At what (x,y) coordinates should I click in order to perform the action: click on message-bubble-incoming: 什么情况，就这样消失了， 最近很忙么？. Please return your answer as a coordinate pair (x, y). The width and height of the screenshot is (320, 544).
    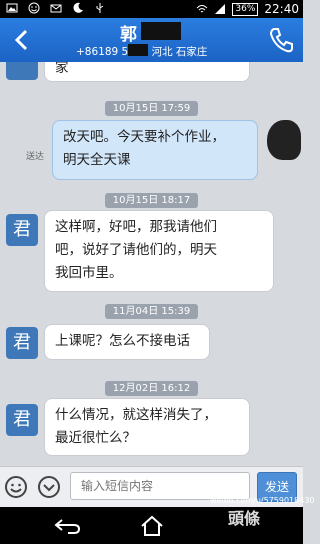
    Looking at the image, I should click on (147, 427).